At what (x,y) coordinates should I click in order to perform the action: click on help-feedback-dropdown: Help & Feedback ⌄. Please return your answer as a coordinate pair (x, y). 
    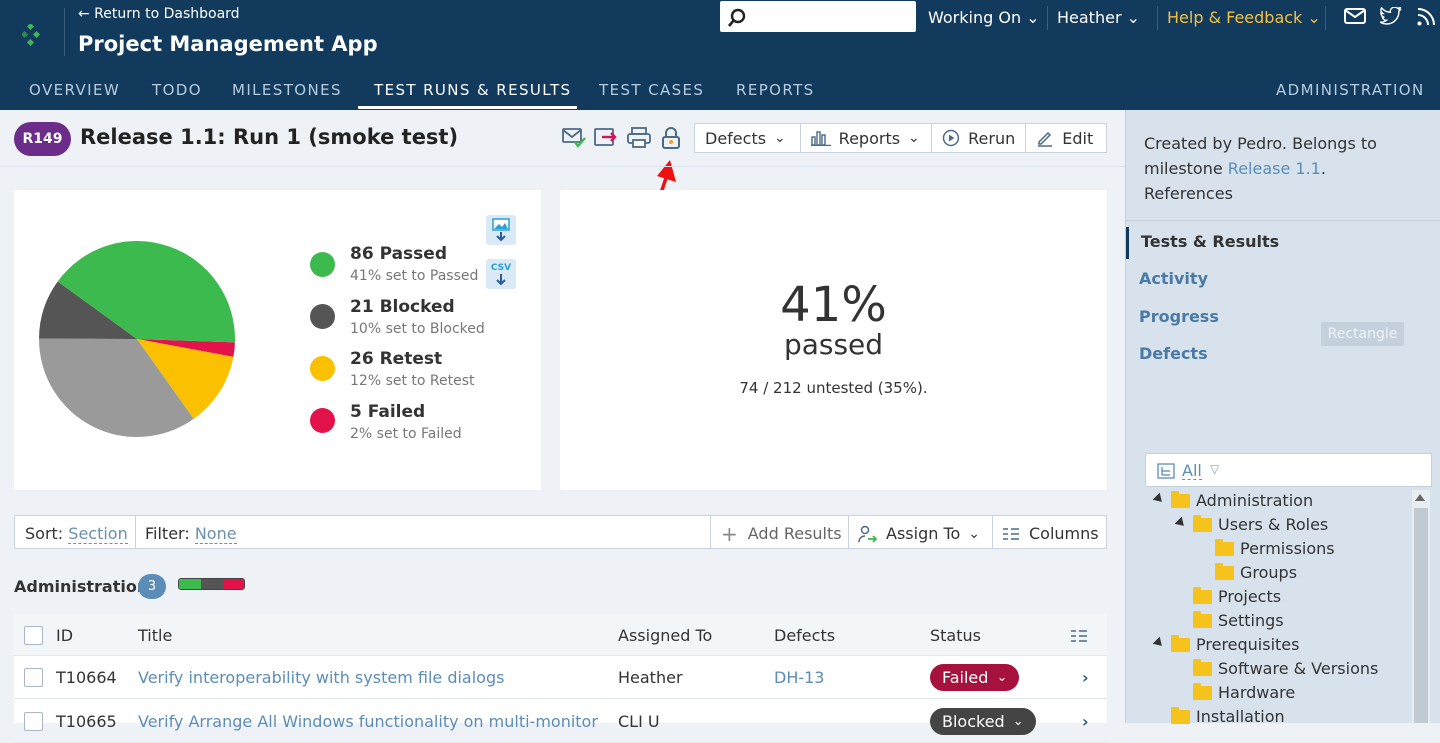
    Looking at the image, I should click on (1244, 17).